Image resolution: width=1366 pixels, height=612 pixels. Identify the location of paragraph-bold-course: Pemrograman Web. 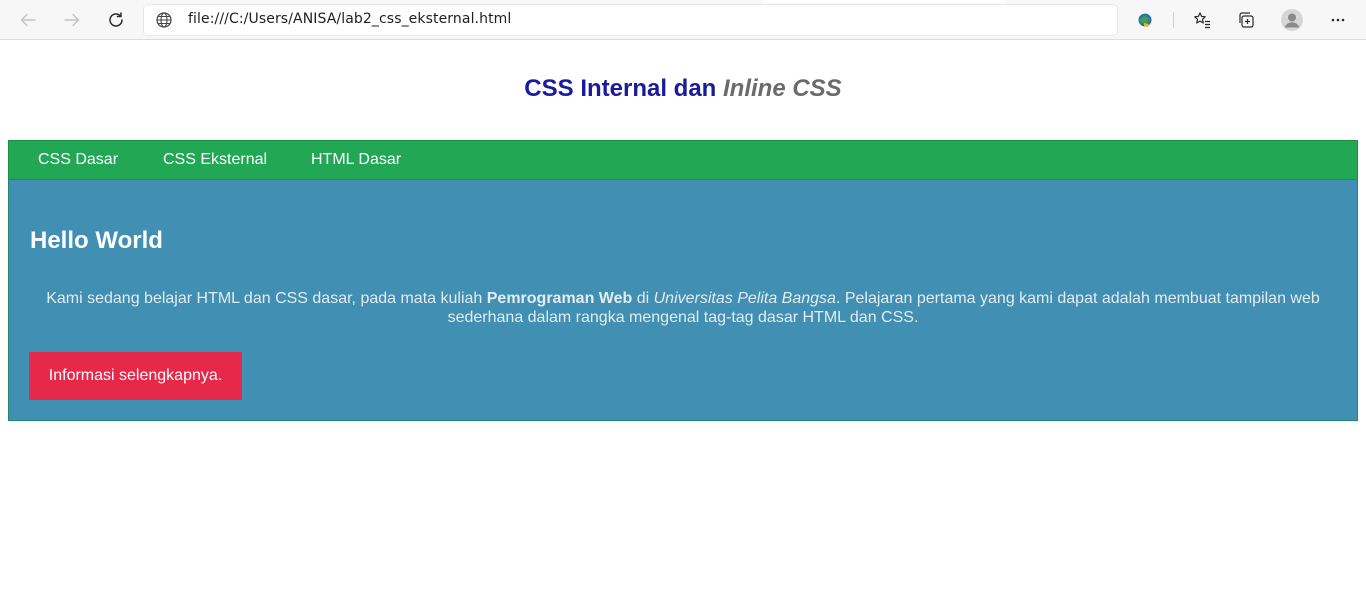
(559, 298).